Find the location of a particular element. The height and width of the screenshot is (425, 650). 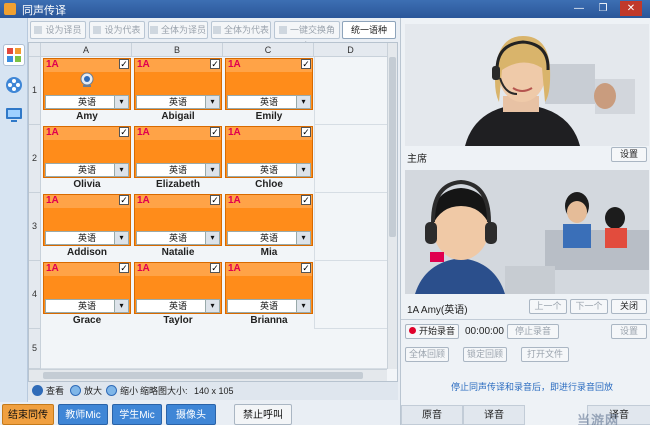

next-student-button: 下一个 is located at coordinates (589, 306).